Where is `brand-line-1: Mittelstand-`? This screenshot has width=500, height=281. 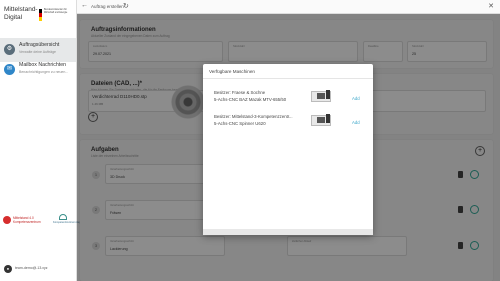 brand-line-1: Mittelstand- is located at coordinates (21, 9).